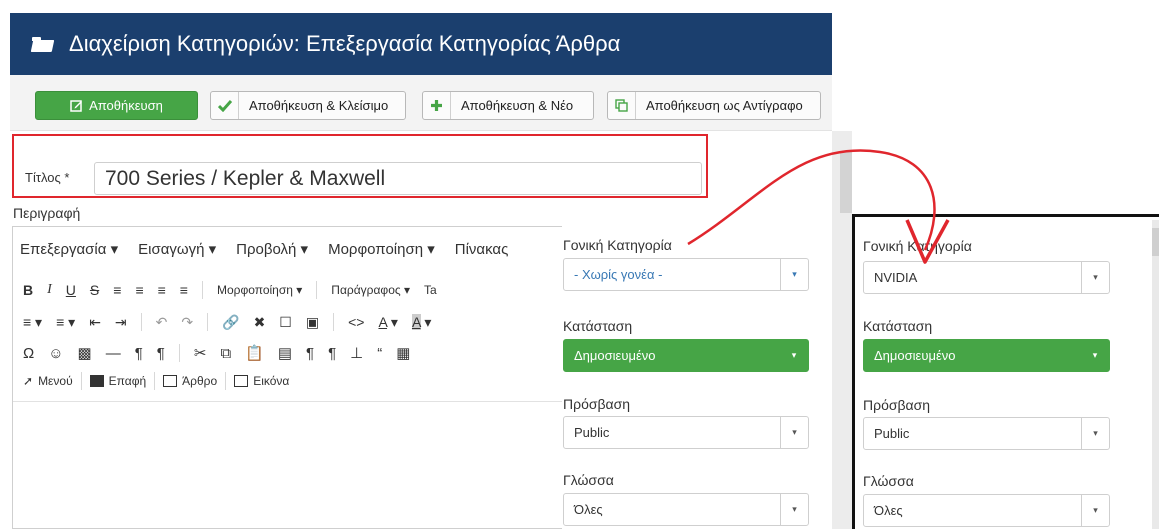 The image size is (1159, 529). Describe the element at coordinates (332, 353) in the screenshot. I see `visual-chars-icon: ¶` at that location.